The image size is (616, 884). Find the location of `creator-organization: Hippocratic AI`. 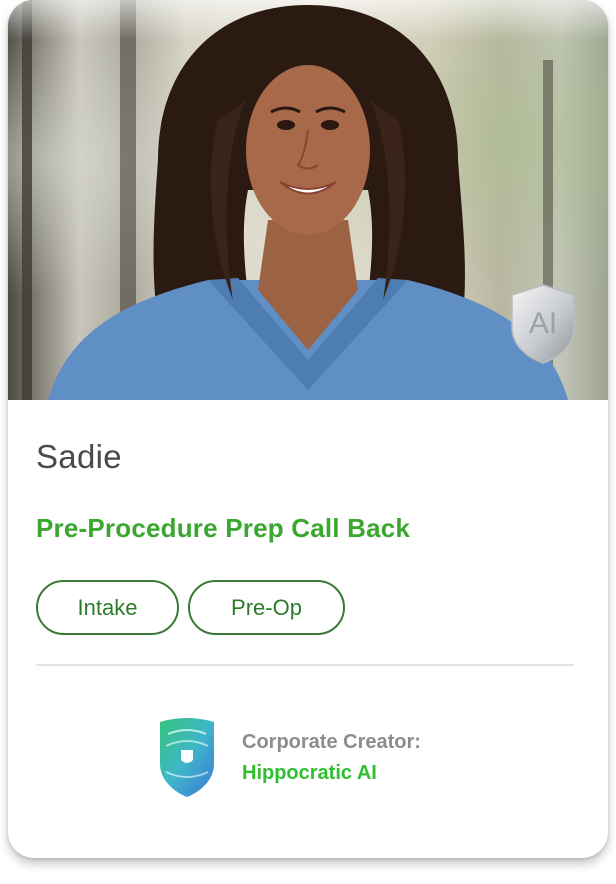

creator-organization: Hippocratic AI is located at coordinates (309, 773).